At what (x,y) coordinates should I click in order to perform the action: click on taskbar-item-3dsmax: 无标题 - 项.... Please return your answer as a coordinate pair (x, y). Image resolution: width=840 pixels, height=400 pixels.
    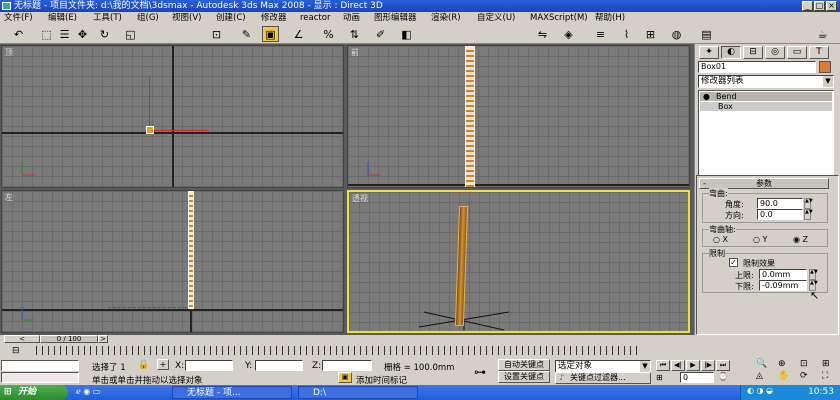
    Looking at the image, I should click on (232, 392).